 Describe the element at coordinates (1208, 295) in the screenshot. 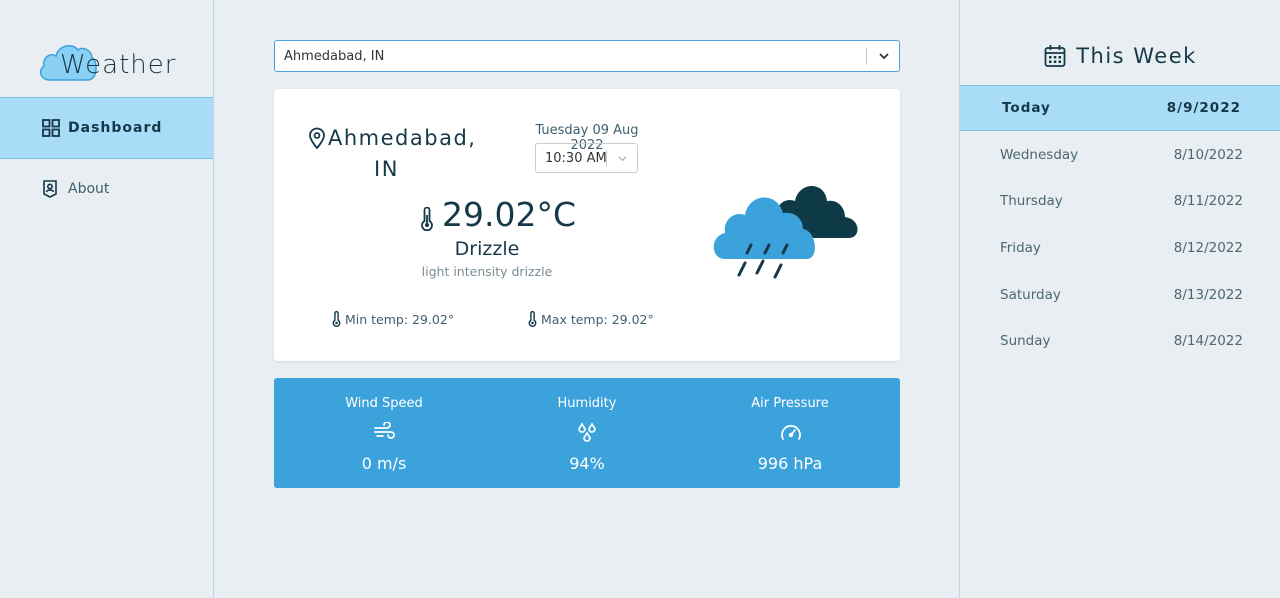

I see `day-date: 8/13/2022` at that location.